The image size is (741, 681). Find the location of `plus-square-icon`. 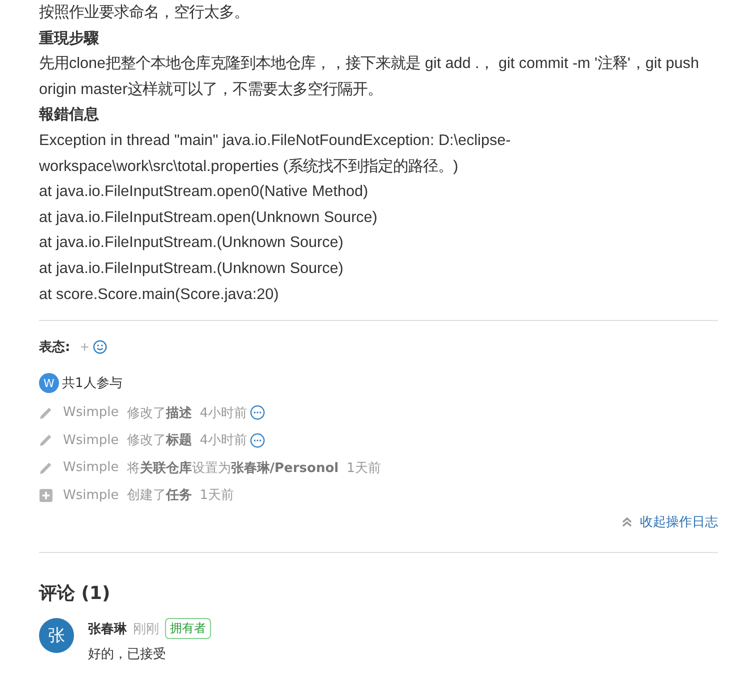

plus-square-icon is located at coordinates (46, 495).